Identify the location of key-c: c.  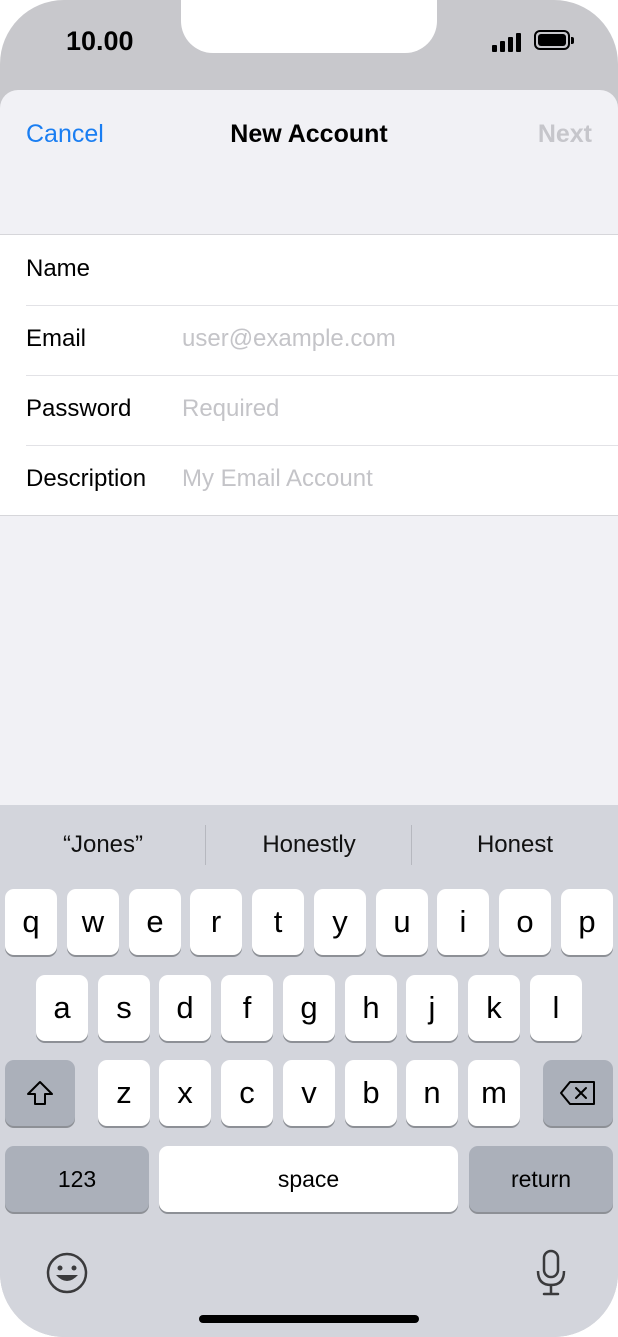
(247, 1093).